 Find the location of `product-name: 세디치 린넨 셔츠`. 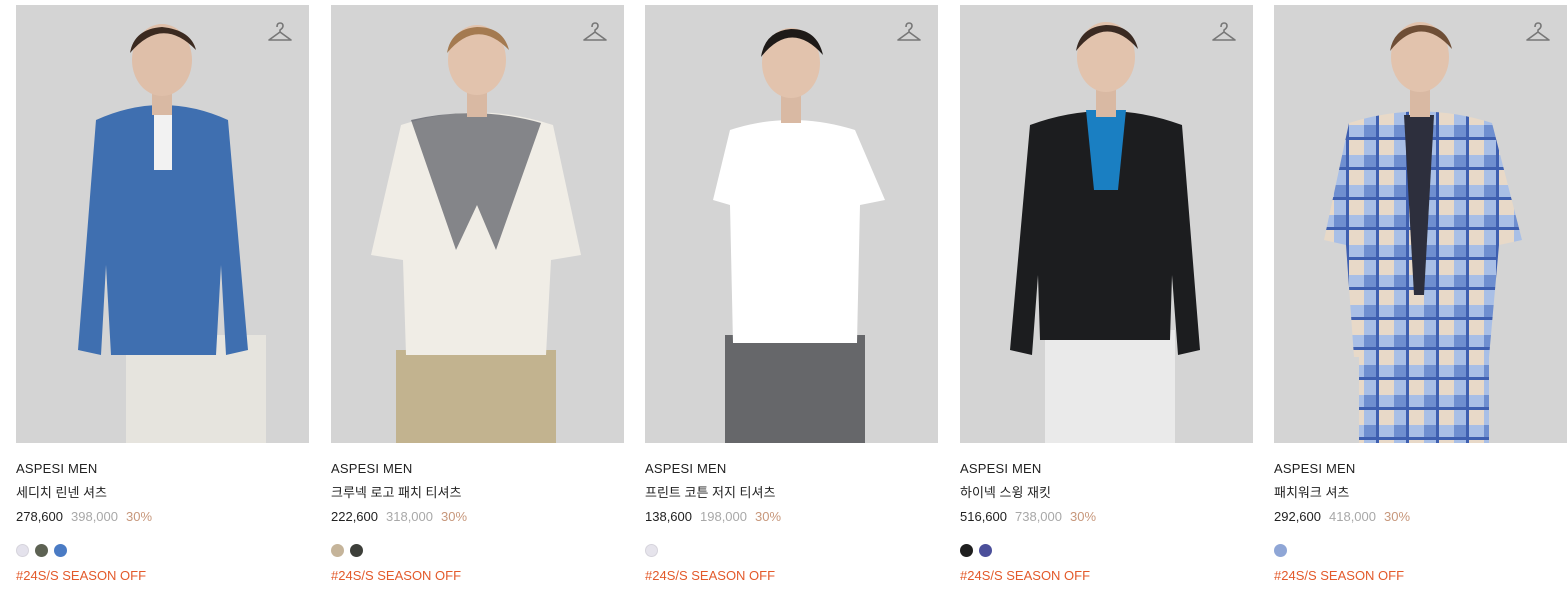

product-name: 세디치 린넨 셔츠 is located at coordinates (162, 493).